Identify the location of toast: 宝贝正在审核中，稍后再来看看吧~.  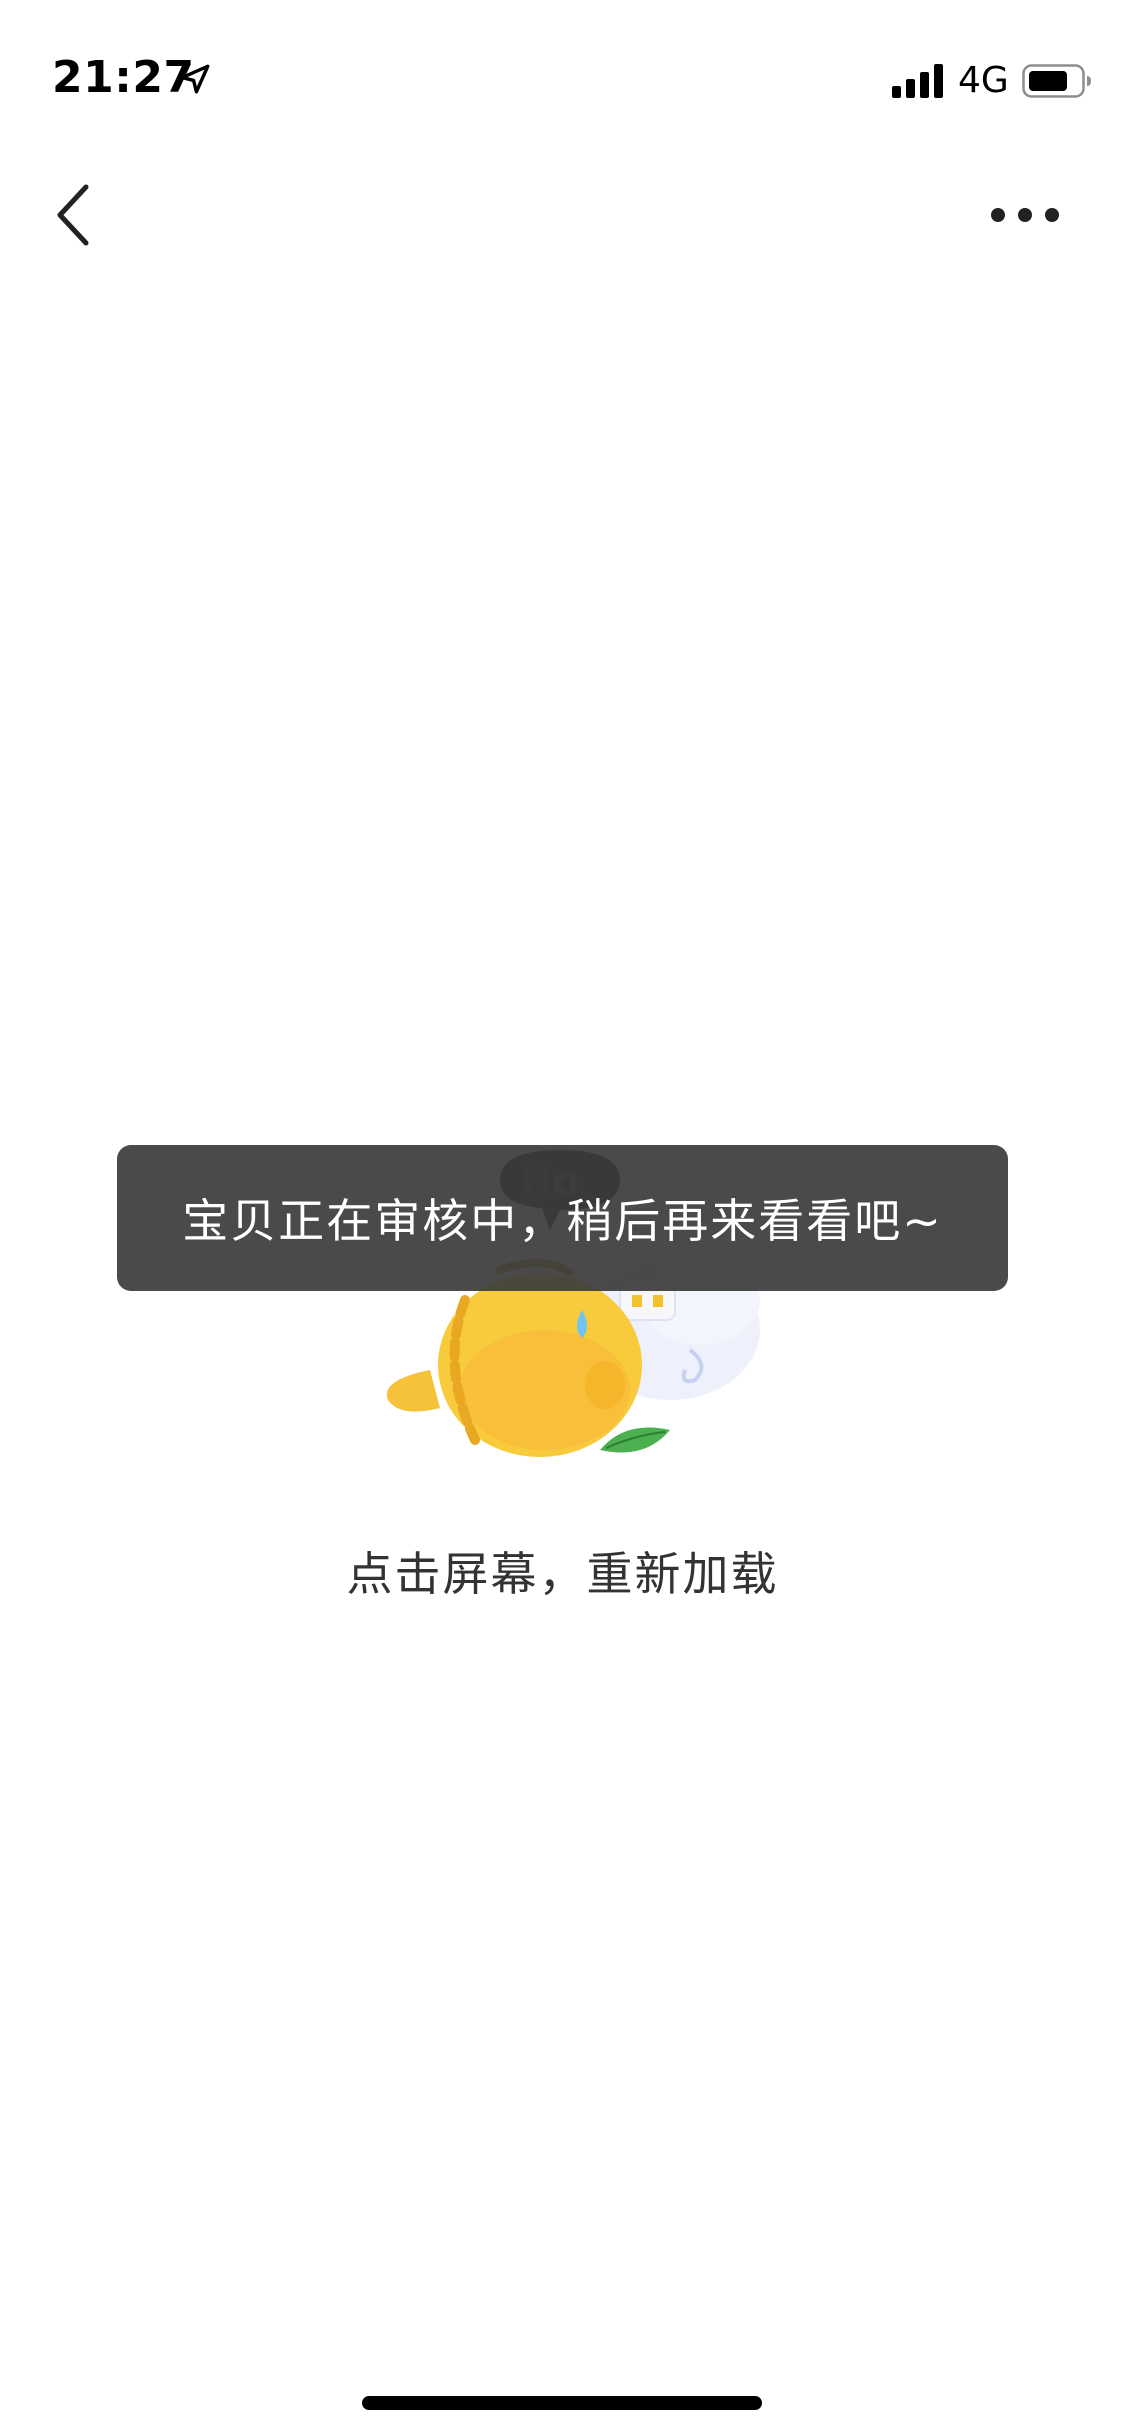
(562, 1218).